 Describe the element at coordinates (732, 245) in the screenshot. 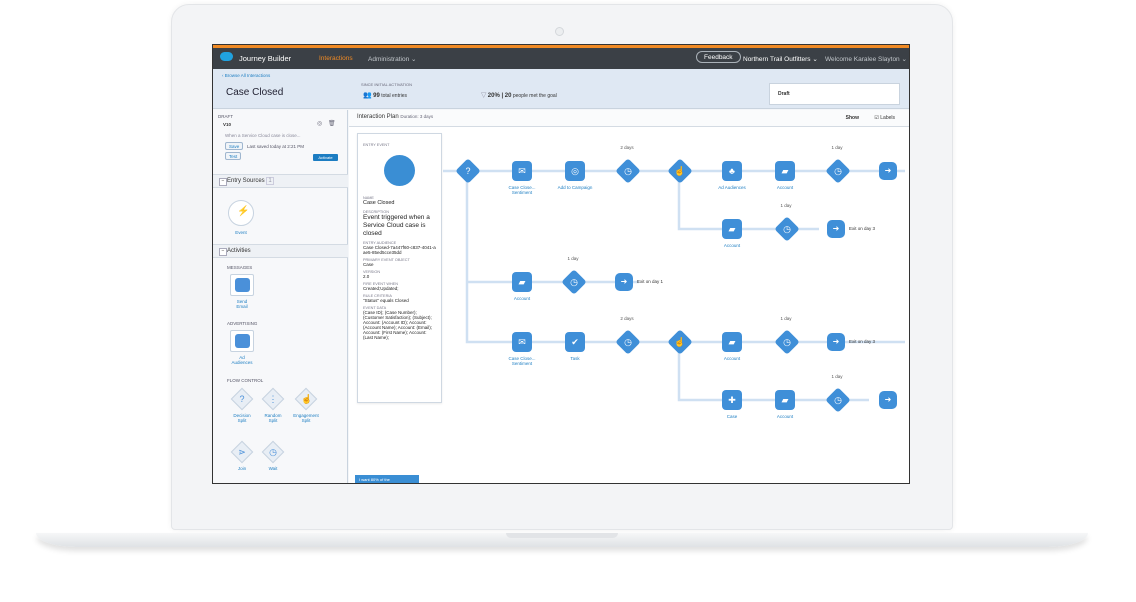

I see `account-node-2-label: Account` at that location.